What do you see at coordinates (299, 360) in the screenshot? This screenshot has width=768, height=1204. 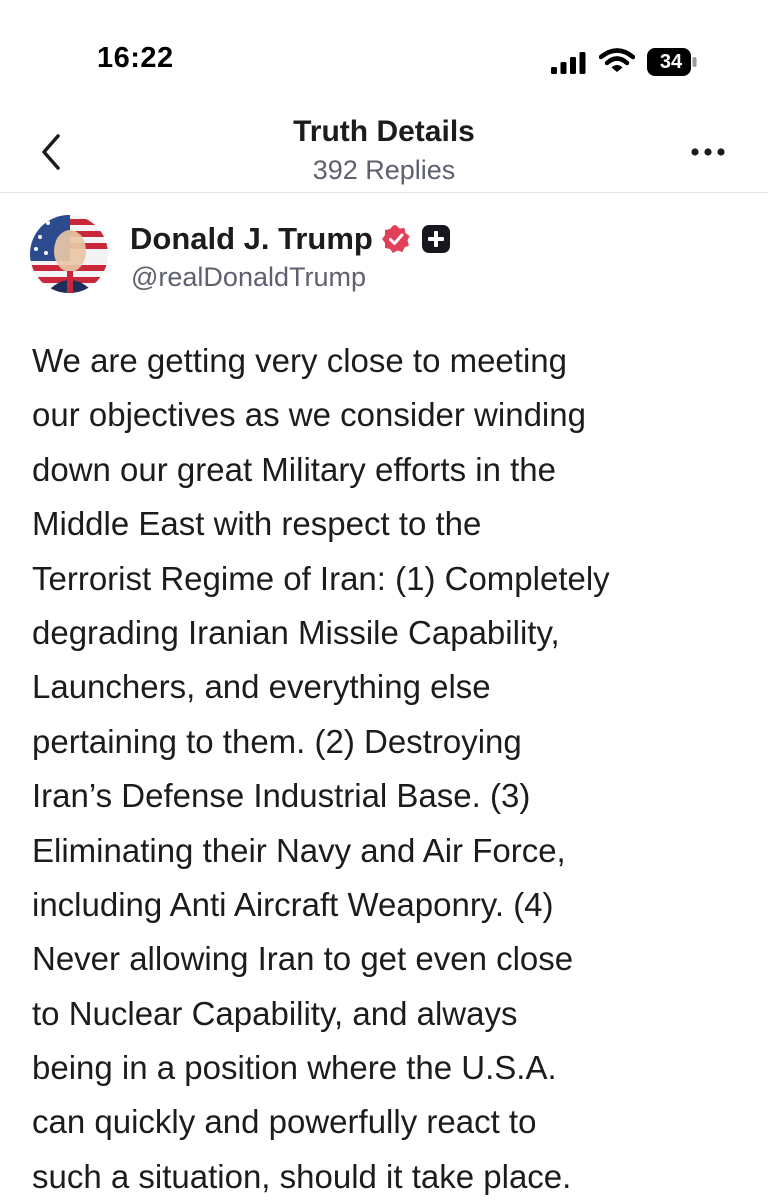 I see `post-text-line: We are getting very close to meeting` at bounding box center [299, 360].